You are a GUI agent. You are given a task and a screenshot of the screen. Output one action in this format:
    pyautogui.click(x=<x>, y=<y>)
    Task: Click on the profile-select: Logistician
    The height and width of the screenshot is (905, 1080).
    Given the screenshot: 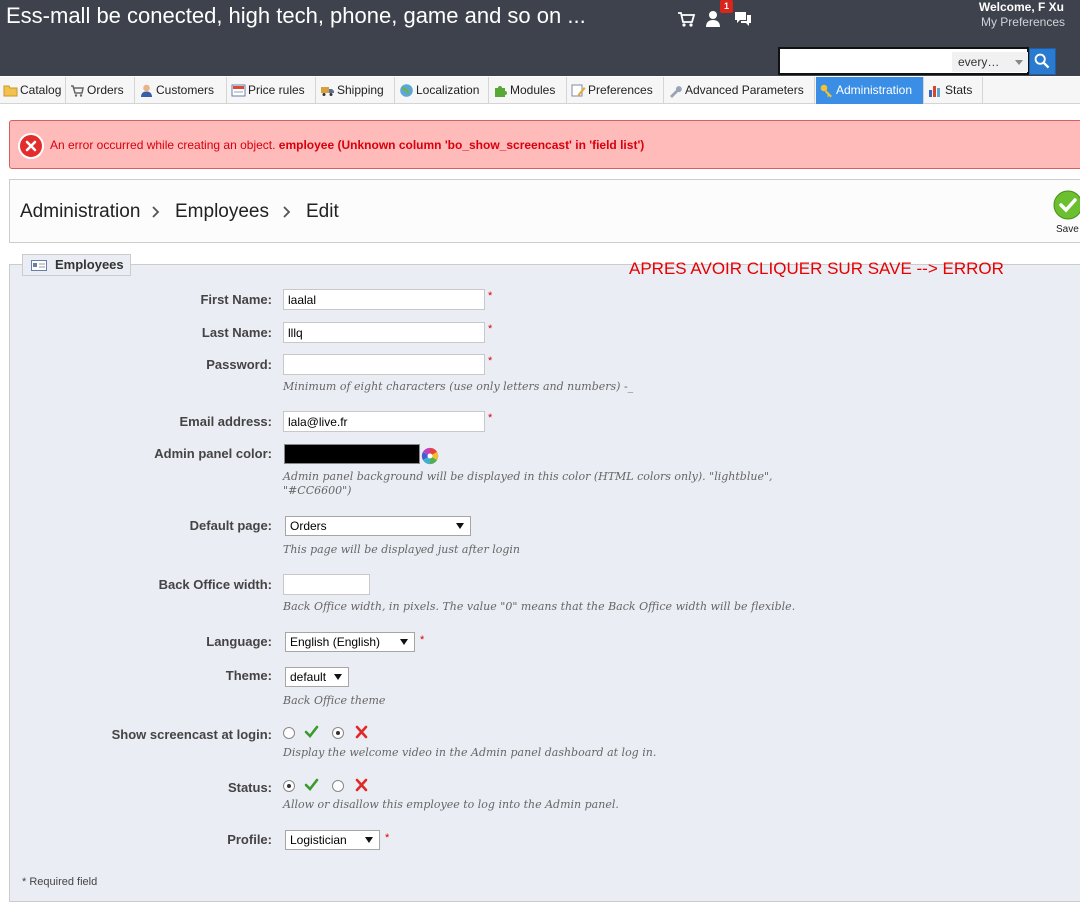 What is the action you would take?
    pyautogui.click(x=332, y=840)
    